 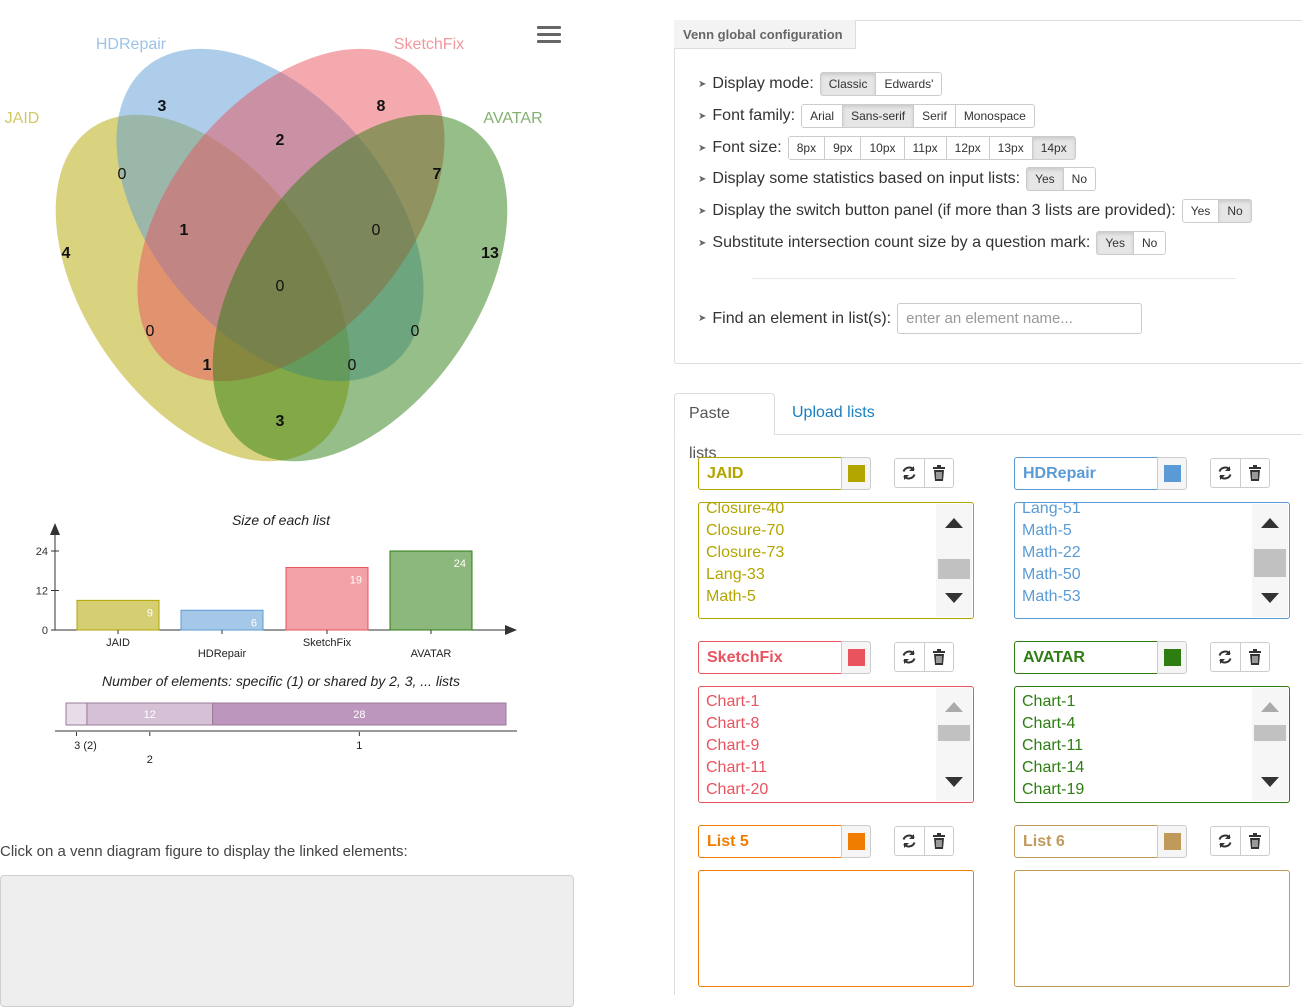 What do you see at coordinates (280, 286) in the screenshot?
I see `venn-count-all: 0` at bounding box center [280, 286].